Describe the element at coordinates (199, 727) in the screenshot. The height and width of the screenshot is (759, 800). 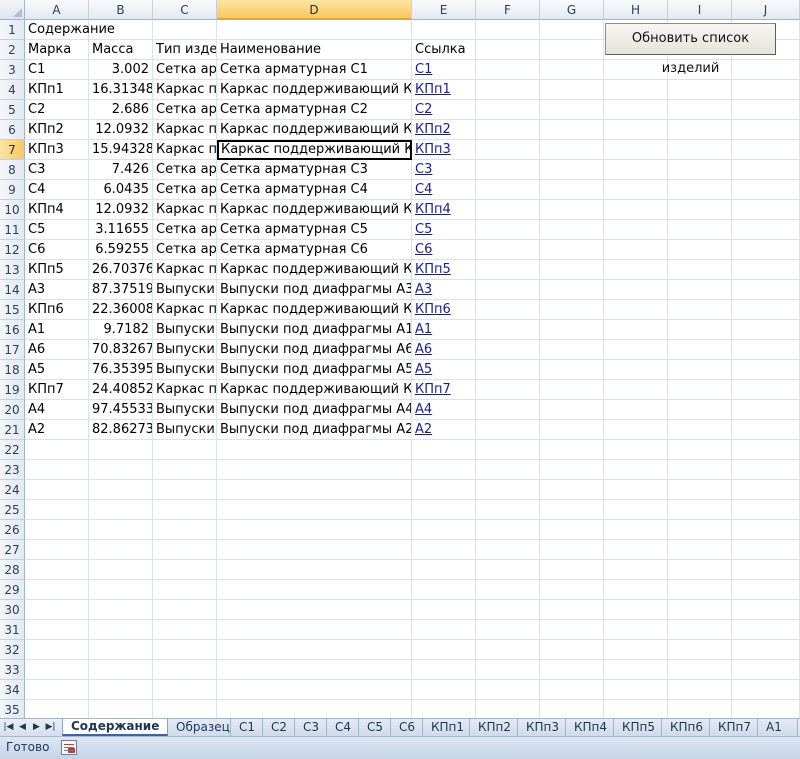
I see `sheet-tab: Образец` at that location.